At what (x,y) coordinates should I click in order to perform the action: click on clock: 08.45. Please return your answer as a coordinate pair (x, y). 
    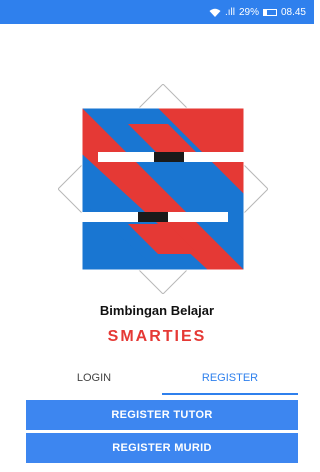
    Looking at the image, I should click on (293, 12).